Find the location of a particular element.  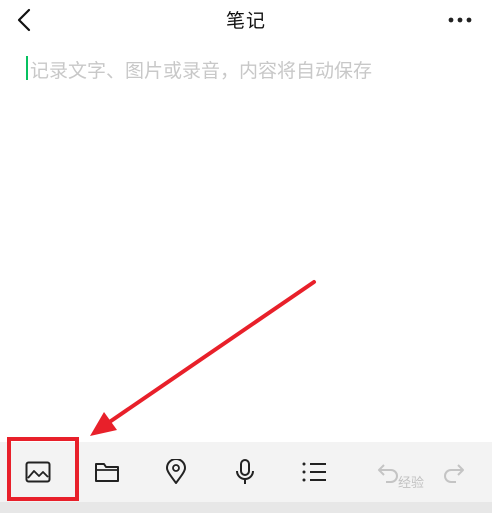

insert-list-button is located at coordinates (314, 472).